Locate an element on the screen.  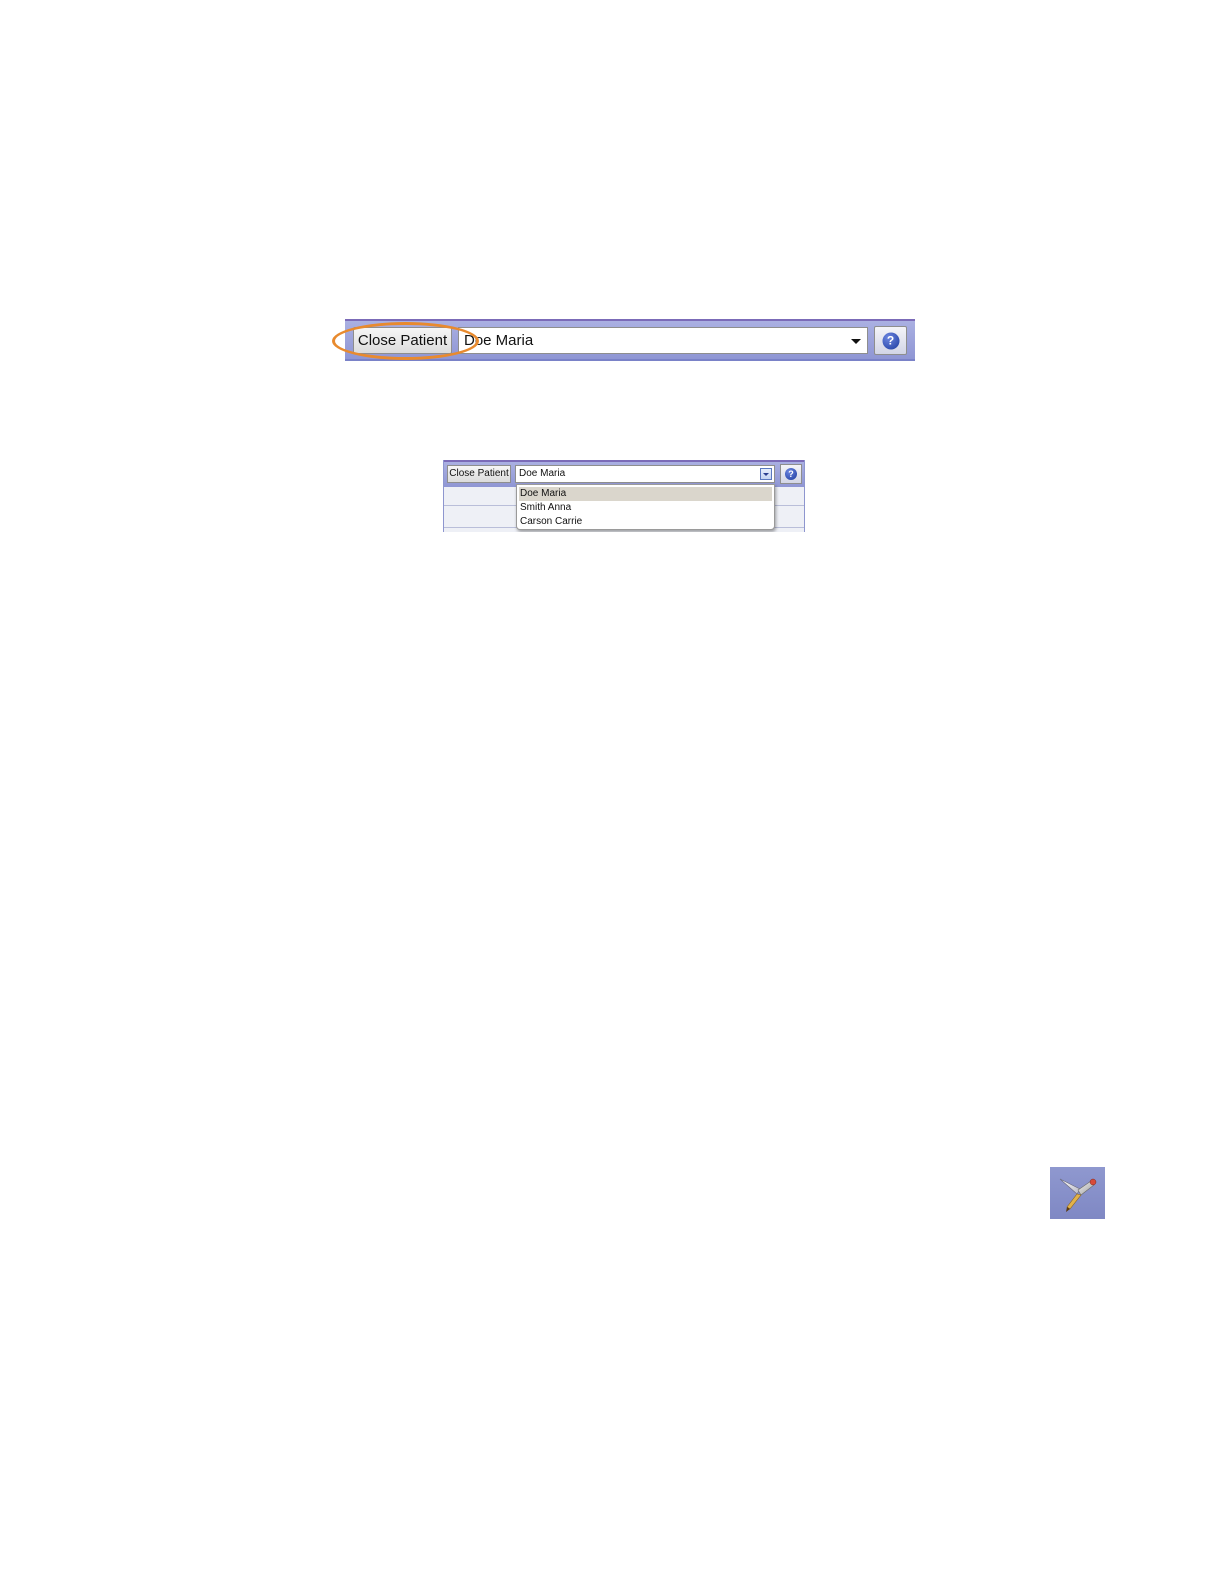
patient-select: Doe Maria is located at coordinates (663, 340).